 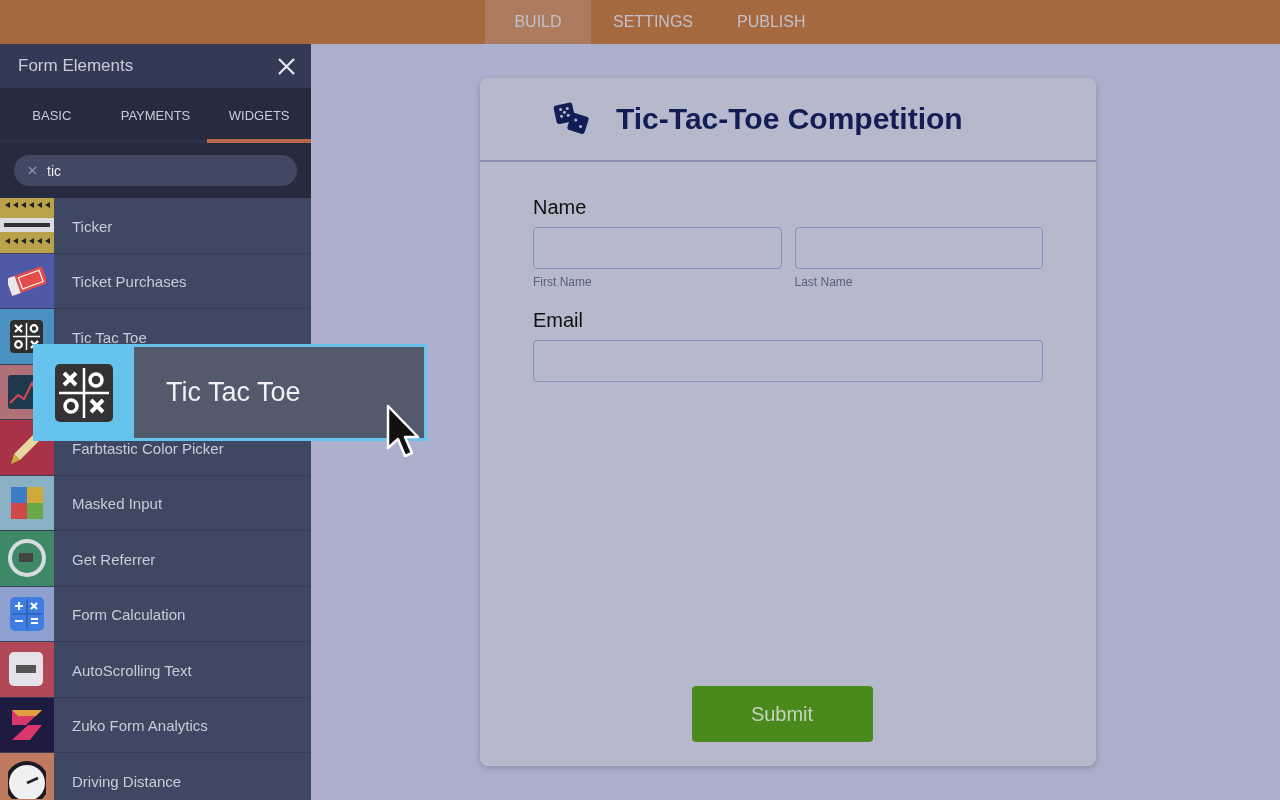 What do you see at coordinates (563, 282) in the screenshot?
I see `field-sublabel: First Name` at bounding box center [563, 282].